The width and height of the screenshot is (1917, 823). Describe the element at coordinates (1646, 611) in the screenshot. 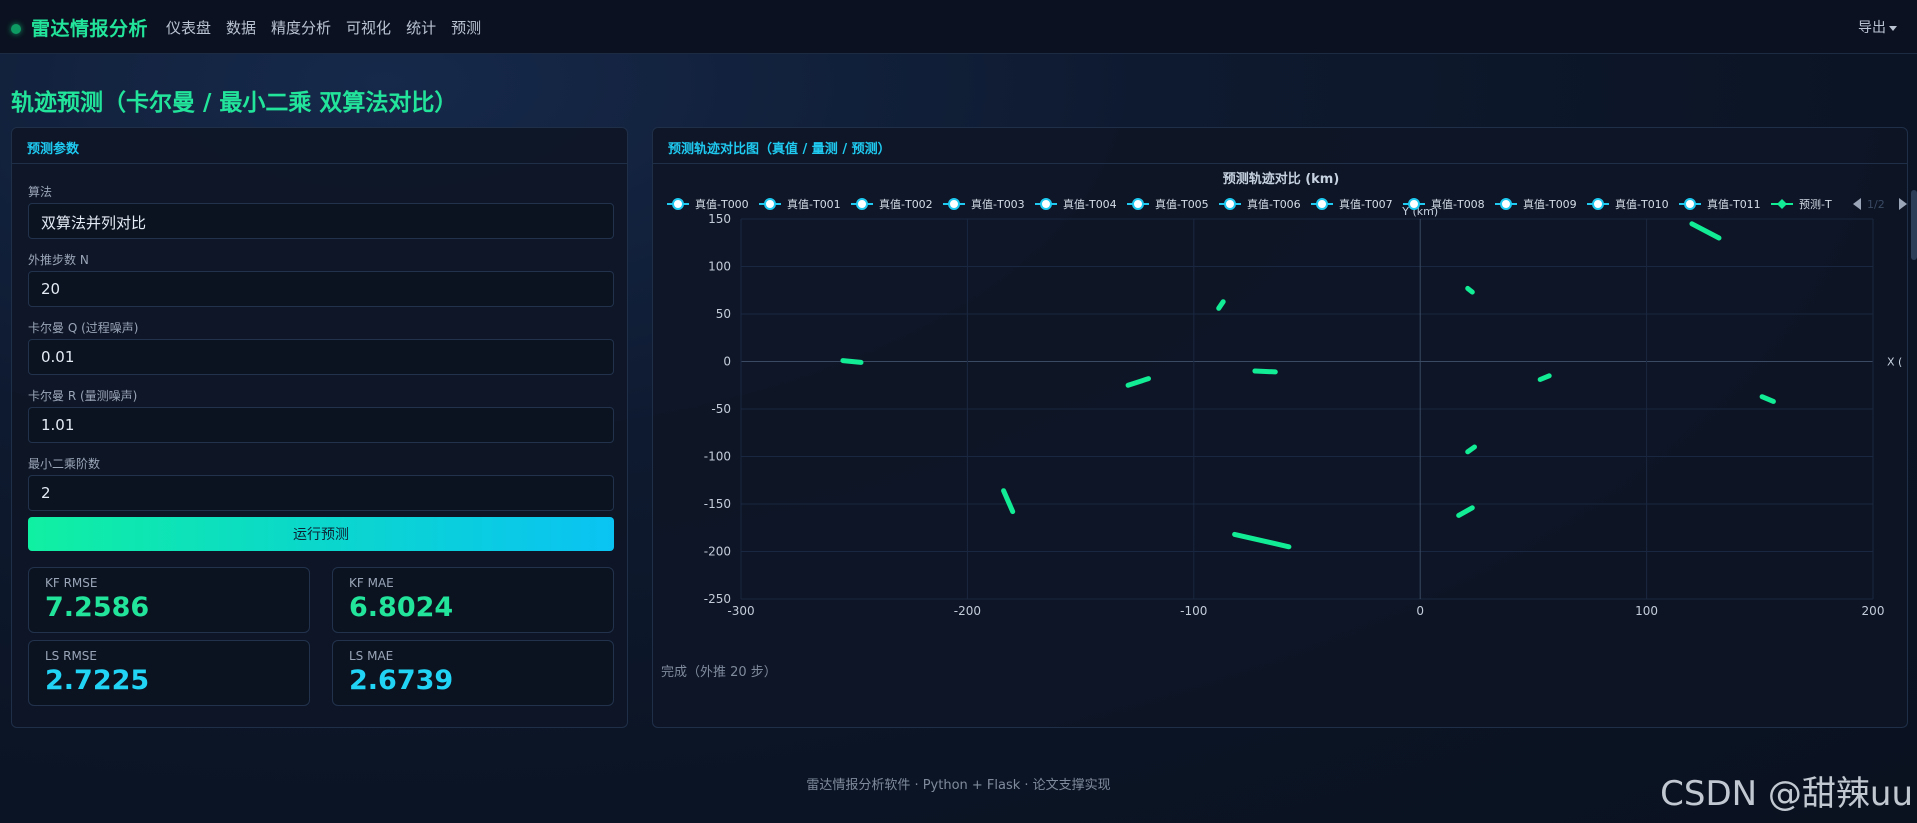

I see `x-tick-label: 100` at that location.